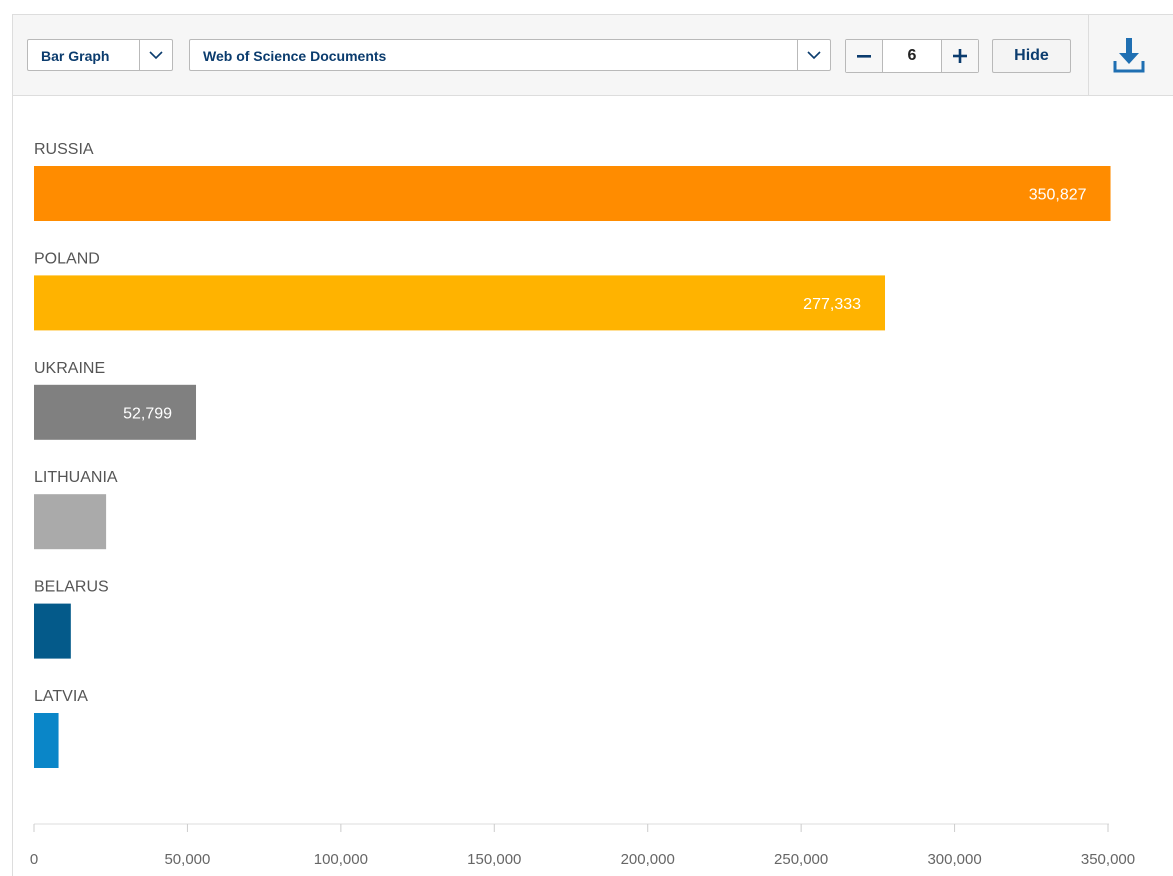 Image resolution: width=1173 pixels, height=876 pixels. What do you see at coordinates (34, 859) in the screenshot?
I see `x-tick-label: 0` at bounding box center [34, 859].